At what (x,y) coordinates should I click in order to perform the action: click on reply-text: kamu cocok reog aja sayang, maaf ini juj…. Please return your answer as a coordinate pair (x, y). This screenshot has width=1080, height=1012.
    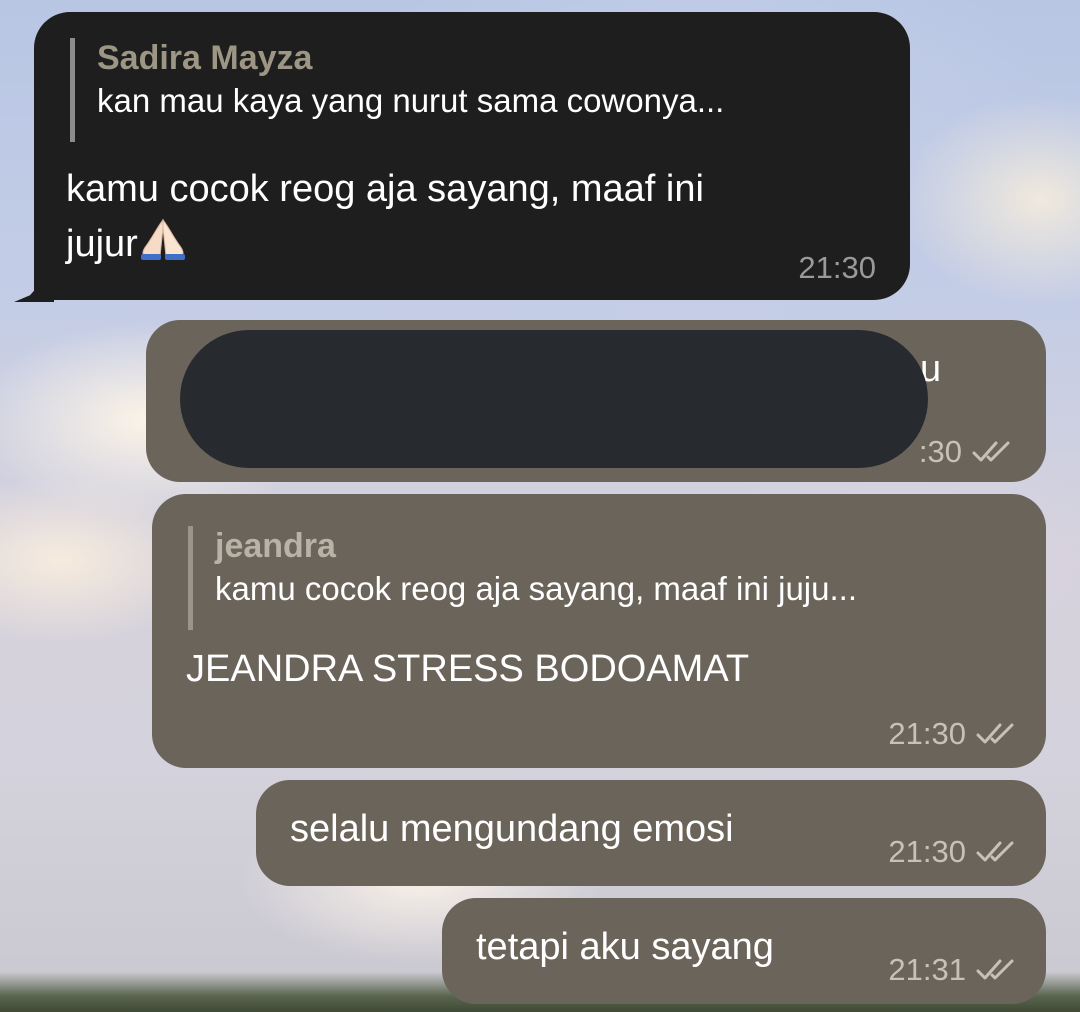
    Looking at the image, I should click on (536, 588).